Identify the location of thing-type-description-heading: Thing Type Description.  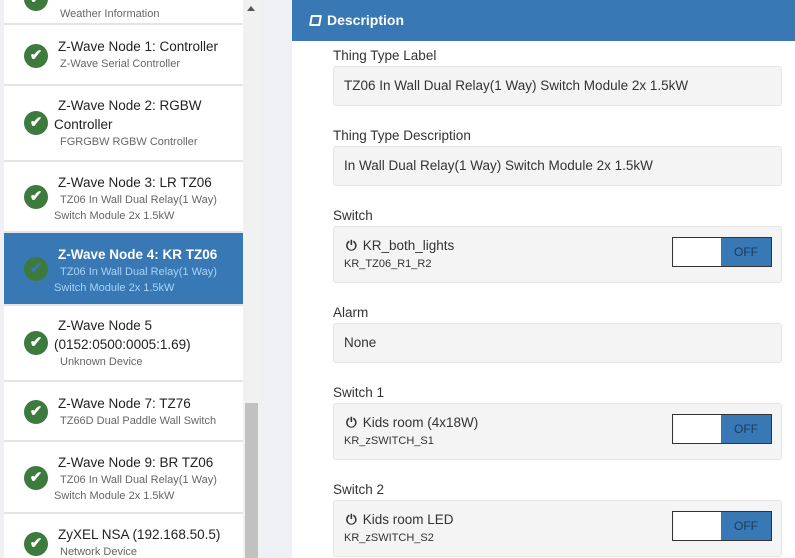
(402, 135).